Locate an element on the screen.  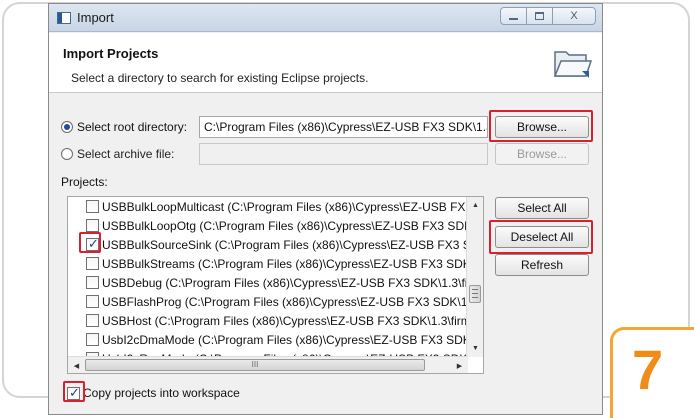
vertical-scrollbar: ▲ ▼ is located at coordinates (474, 277).